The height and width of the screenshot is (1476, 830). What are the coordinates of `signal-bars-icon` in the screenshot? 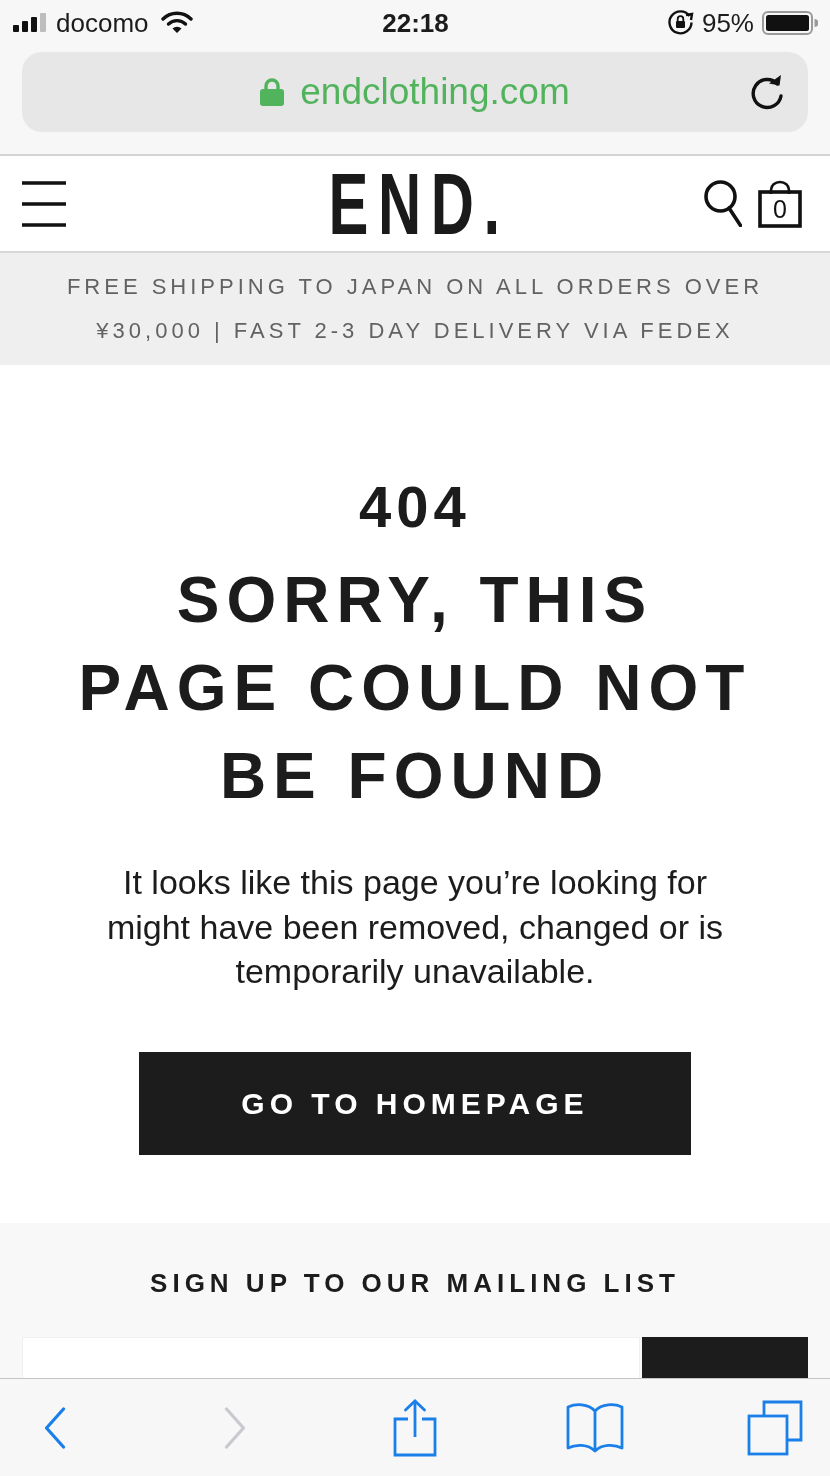 It's located at (30, 22).